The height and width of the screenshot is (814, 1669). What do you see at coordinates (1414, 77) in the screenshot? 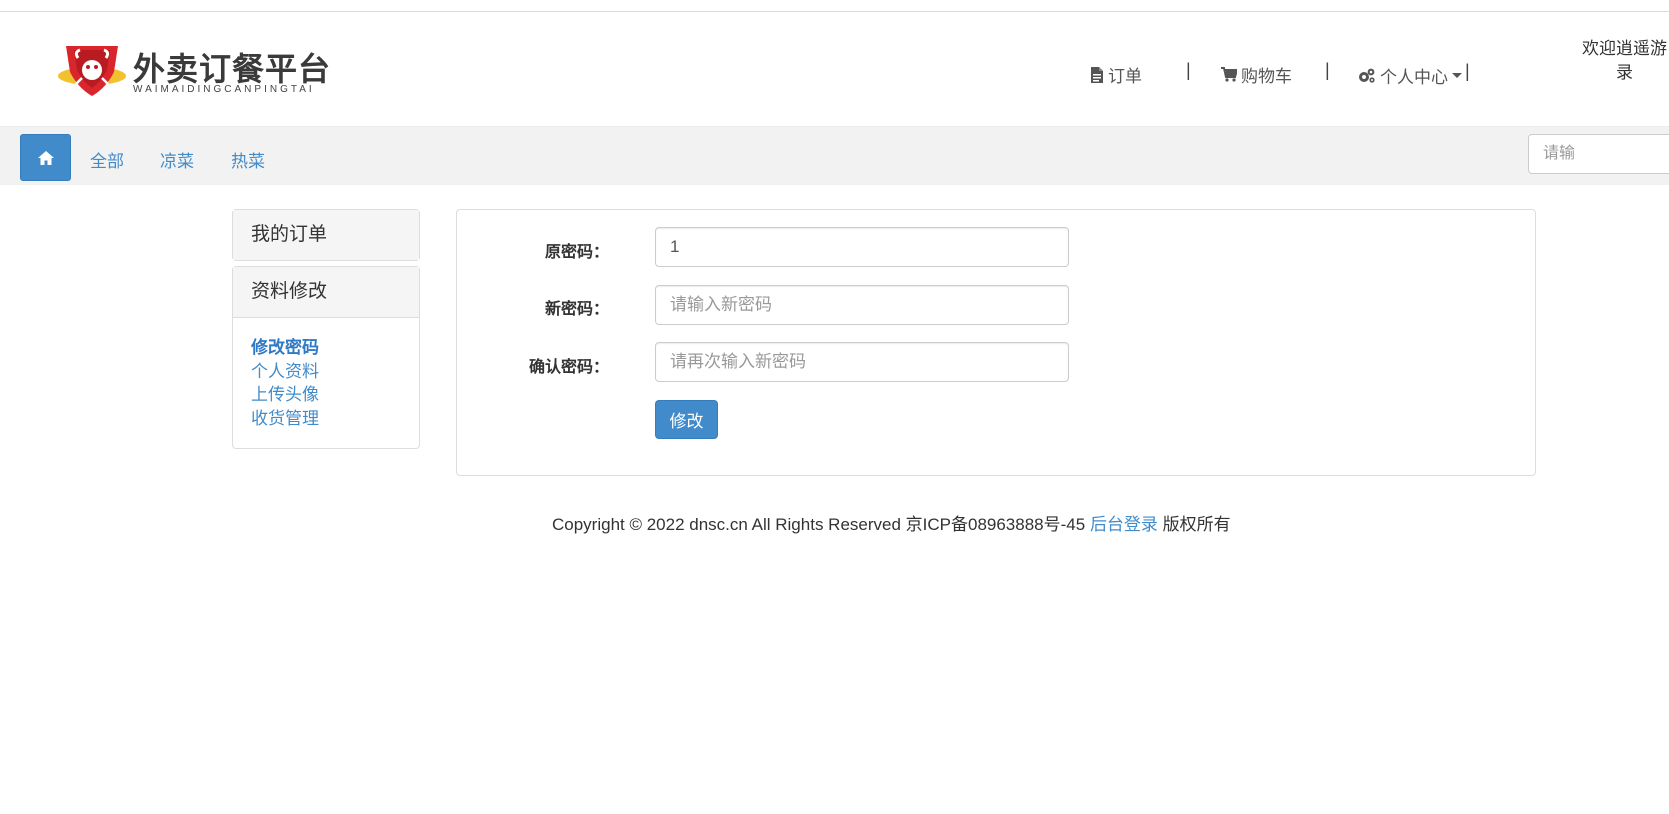
I see `nav-profile-label: 个人中心` at bounding box center [1414, 77].